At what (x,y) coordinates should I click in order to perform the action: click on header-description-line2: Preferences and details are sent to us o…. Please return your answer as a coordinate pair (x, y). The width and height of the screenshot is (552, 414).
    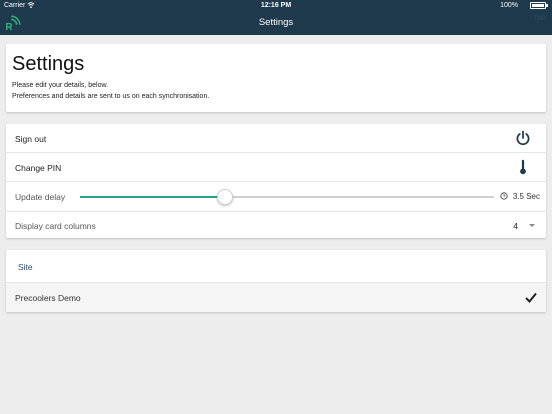
    Looking at the image, I should click on (111, 96).